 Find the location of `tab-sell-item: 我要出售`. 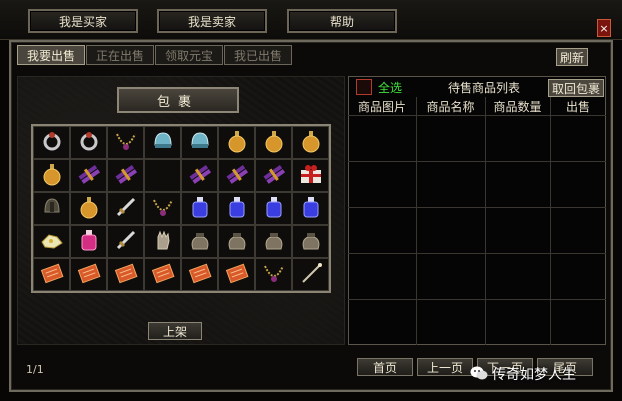

tab-sell-item: 我要出售 is located at coordinates (51, 55).